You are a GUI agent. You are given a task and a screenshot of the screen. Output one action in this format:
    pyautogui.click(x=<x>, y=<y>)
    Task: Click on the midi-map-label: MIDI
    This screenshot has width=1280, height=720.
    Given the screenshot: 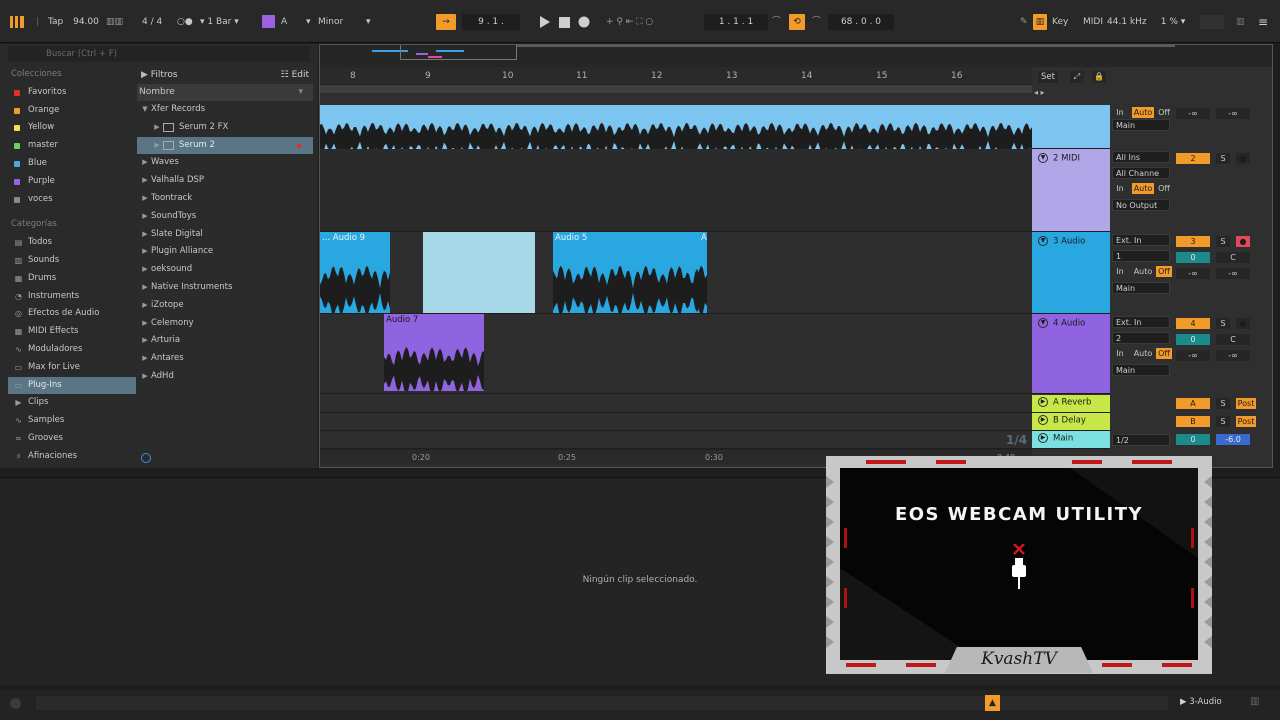 What is the action you would take?
    pyautogui.click(x=1093, y=22)
    